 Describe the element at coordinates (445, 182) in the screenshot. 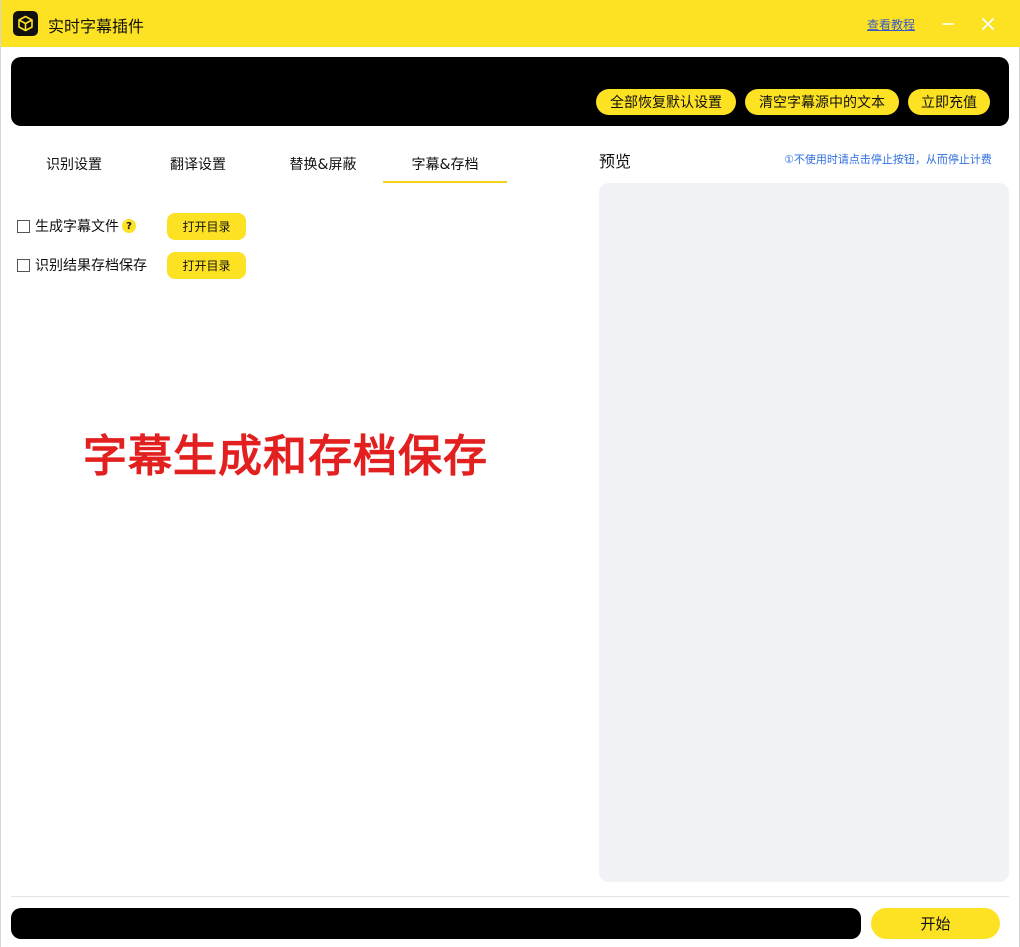

I see `active-tab-indicator` at that location.